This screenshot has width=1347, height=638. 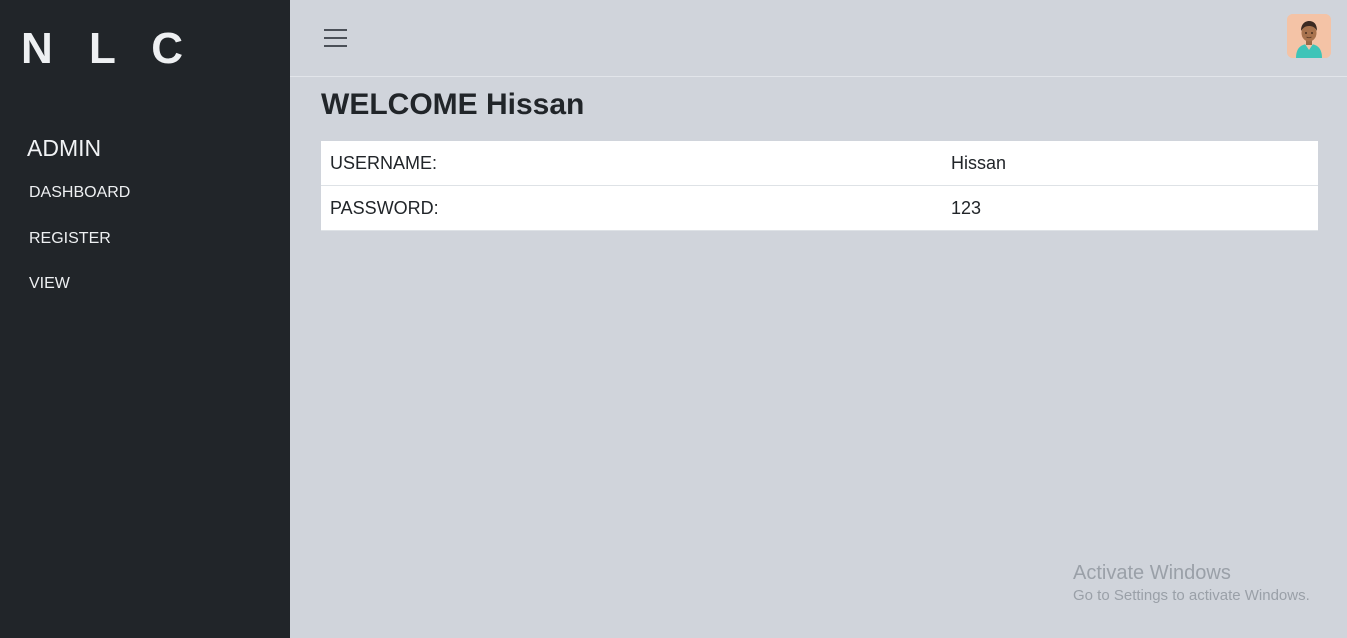 What do you see at coordinates (108, 49) in the screenshot?
I see `brand-logo: N L C` at bounding box center [108, 49].